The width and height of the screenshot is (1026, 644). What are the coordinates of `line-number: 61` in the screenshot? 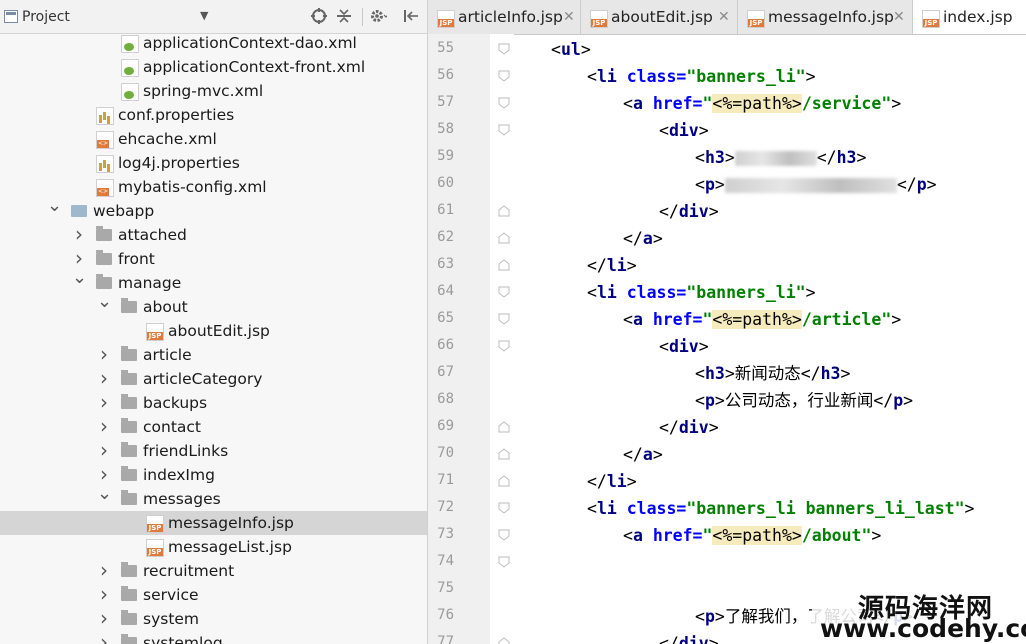 It's located at (445, 210).